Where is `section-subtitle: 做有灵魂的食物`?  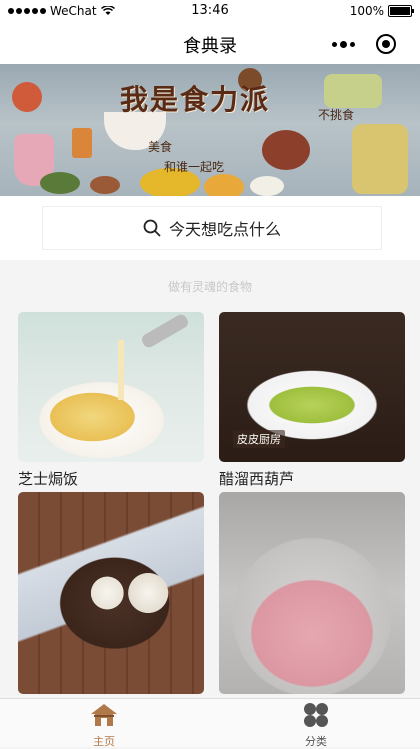 section-subtitle: 做有灵魂的食物 is located at coordinates (209, 287).